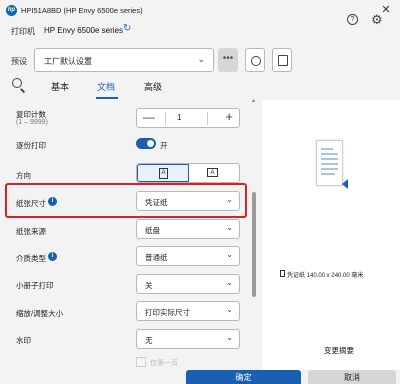 This screenshot has width=400, height=384. Describe the element at coordinates (179, 117) in the screenshot. I see `copies-value: 1` at that location.